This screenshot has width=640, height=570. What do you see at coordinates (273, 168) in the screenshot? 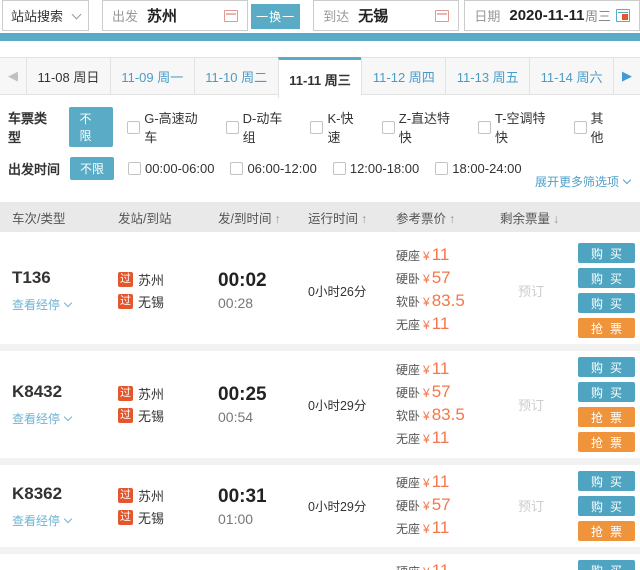
I see `filter-option: 06:00-12:00` at bounding box center [273, 168].